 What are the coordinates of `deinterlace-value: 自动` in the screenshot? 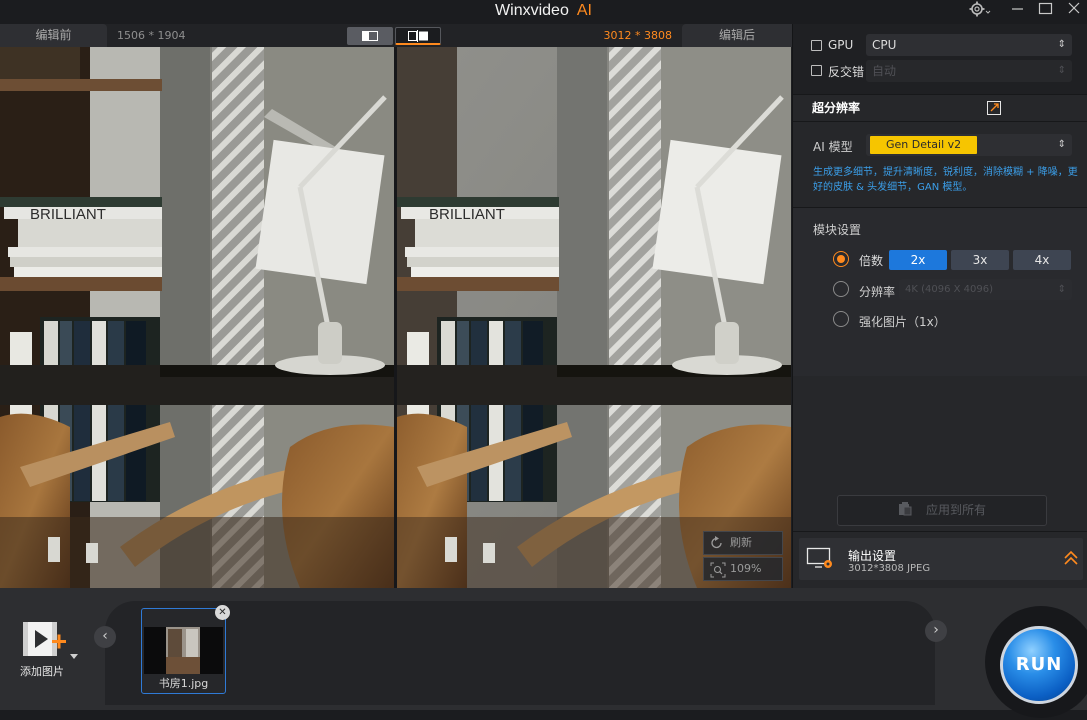 It's located at (884, 71).